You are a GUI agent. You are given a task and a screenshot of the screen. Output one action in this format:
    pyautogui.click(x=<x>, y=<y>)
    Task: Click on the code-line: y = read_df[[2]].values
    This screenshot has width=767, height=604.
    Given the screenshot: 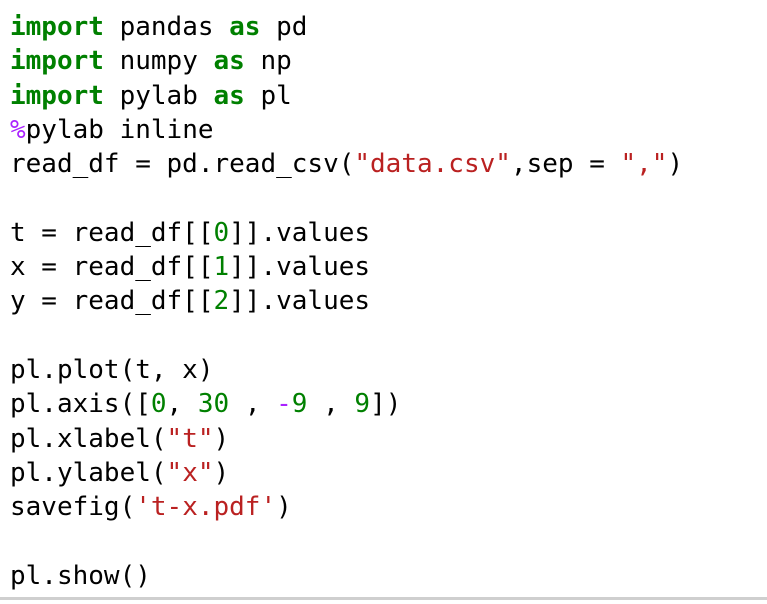 What is the action you would take?
    pyautogui.click(x=346, y=301)
    